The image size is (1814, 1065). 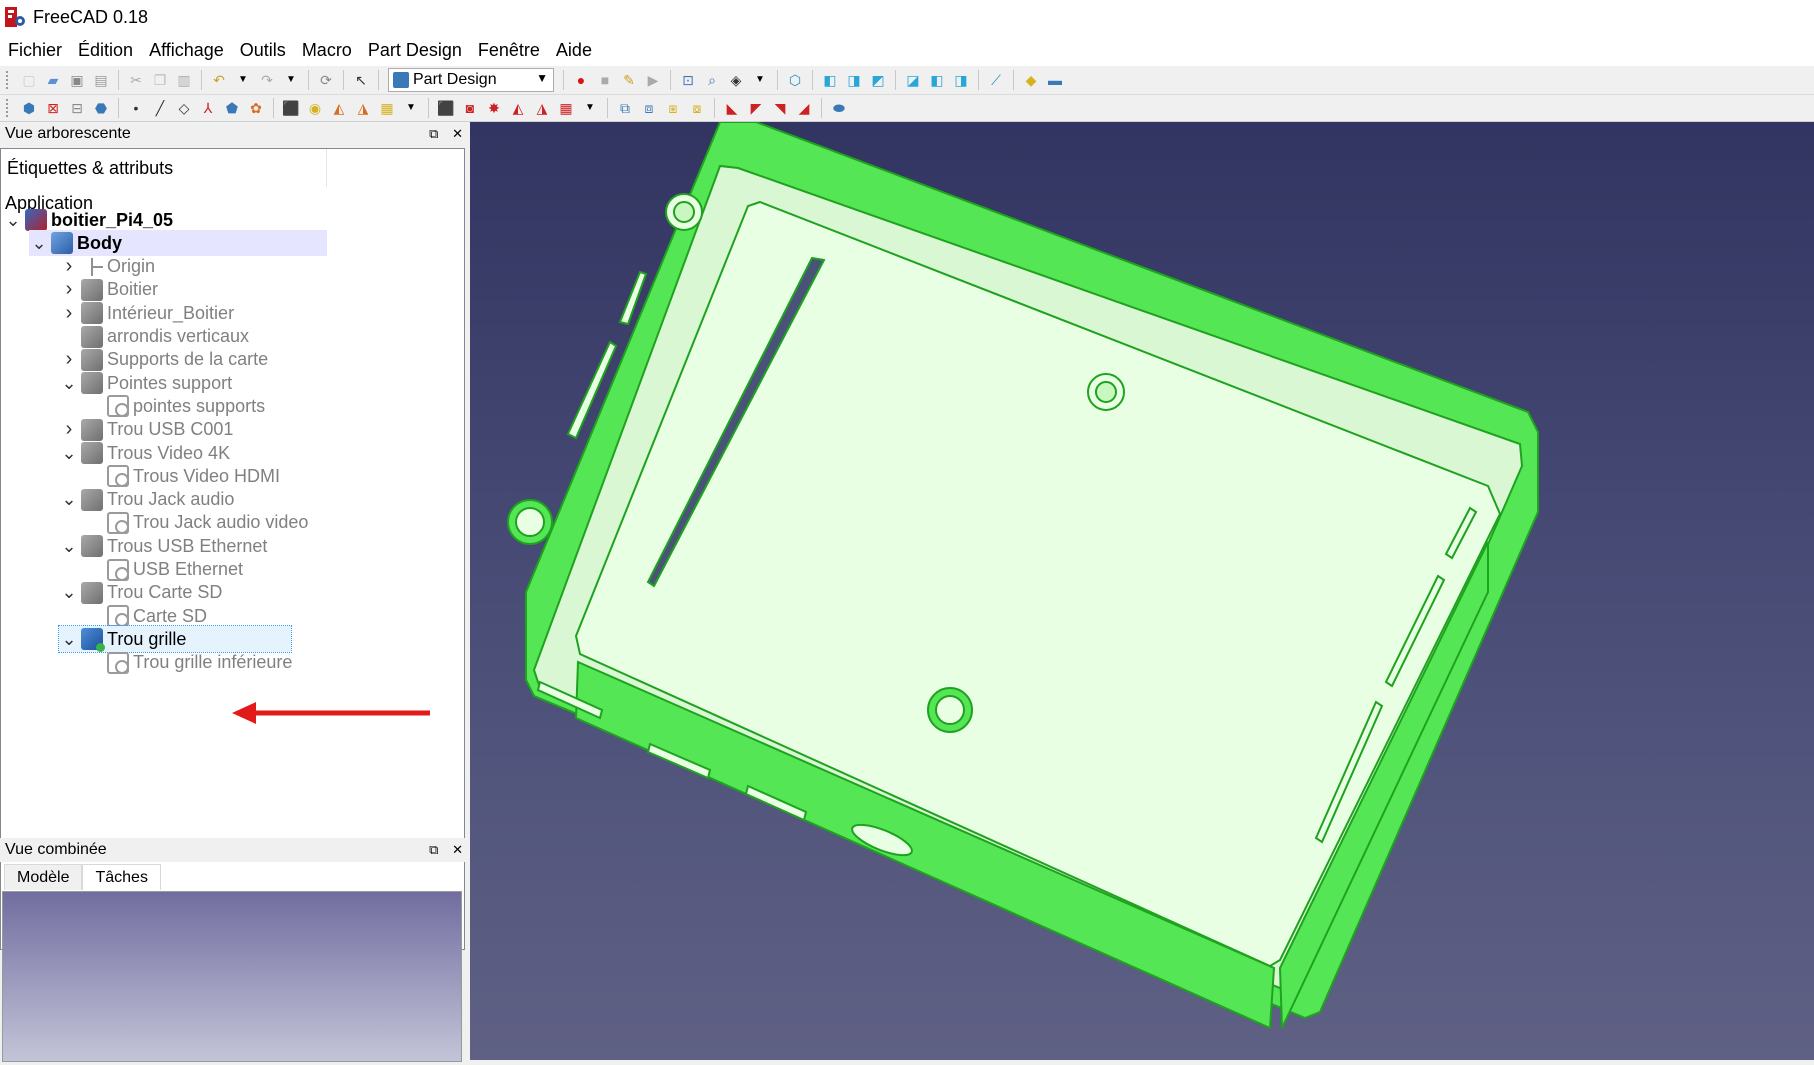 What do you see at coordinates (327, 50) in the screenshot?
I see `menu-macro: Macro` at bounding box center [327, 50].